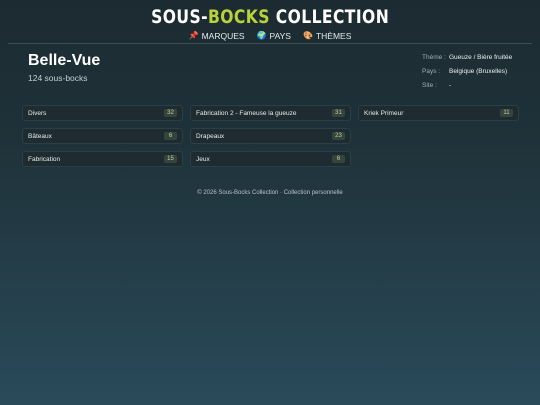 The width and height of the screenshot is (540, 405). Describe the element at coordinates (102, 136) in the screenshot. I see `category-card: Bâteaux 6` at that location.